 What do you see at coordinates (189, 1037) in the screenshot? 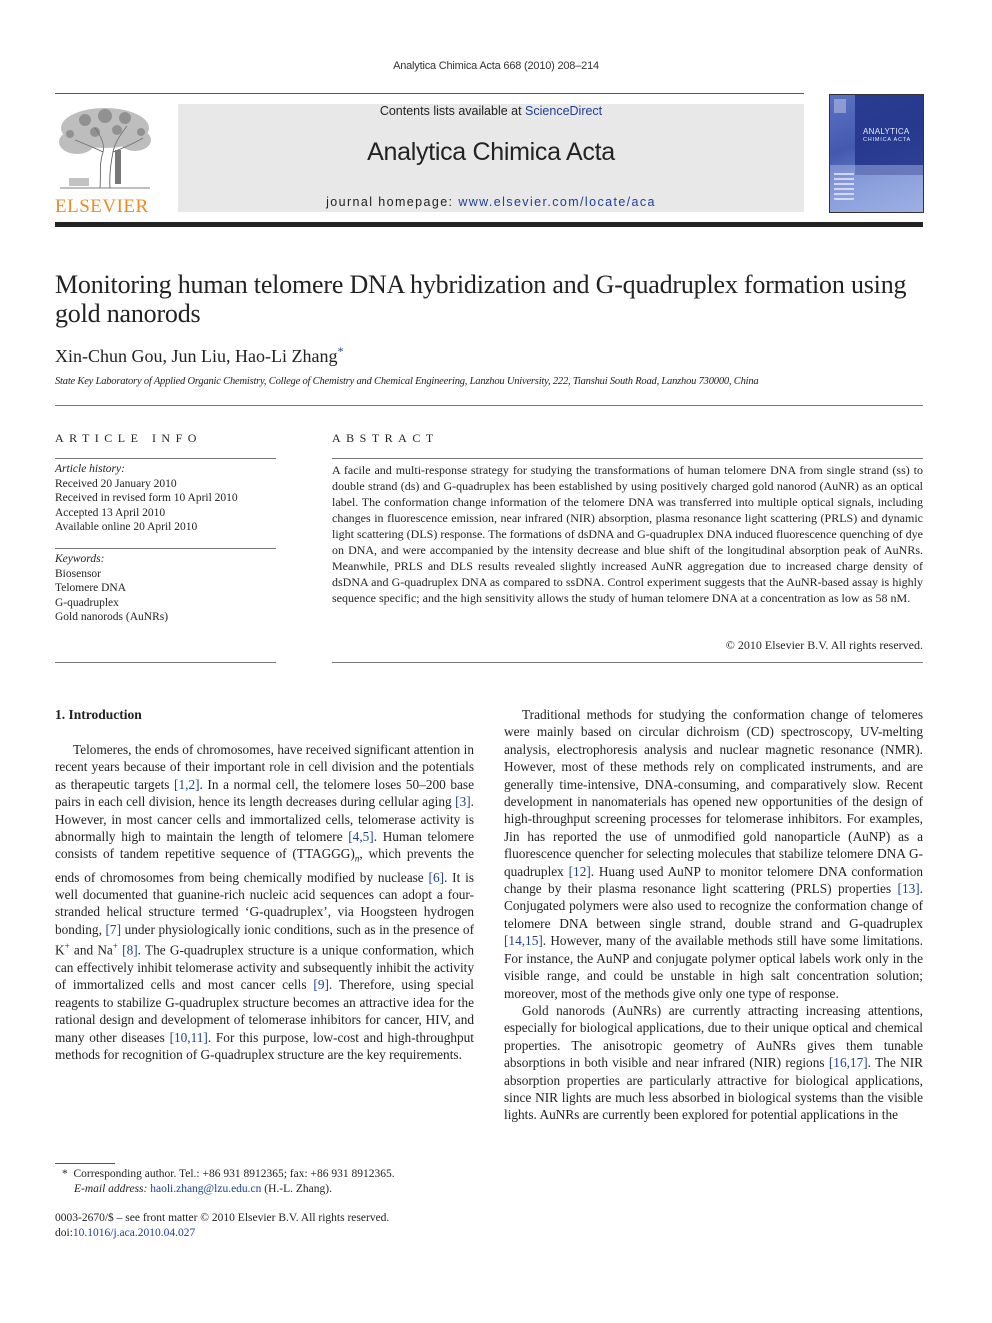
I see `citation-link: [10,11]` at bounding box center [189, 1037].